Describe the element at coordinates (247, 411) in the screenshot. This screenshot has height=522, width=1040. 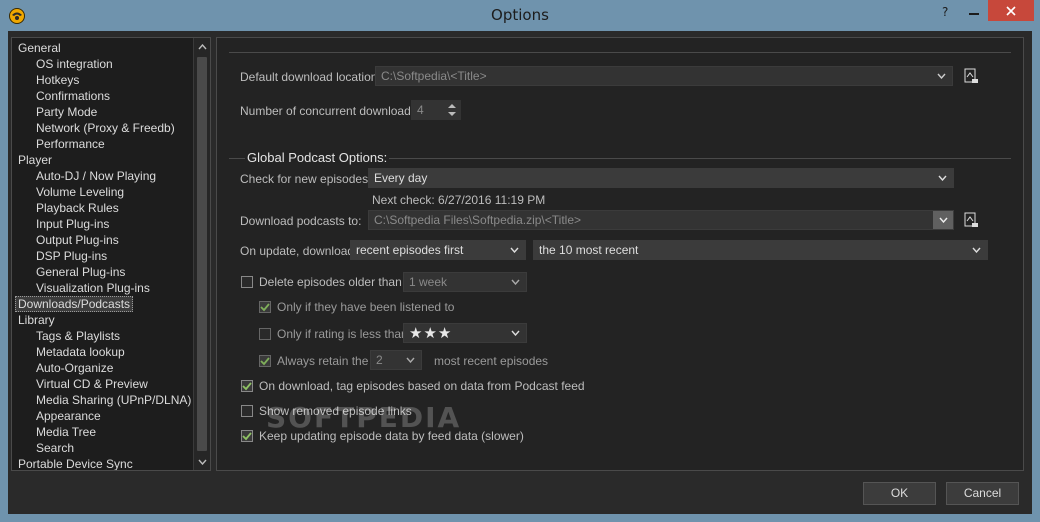
I see `removed-links-checkbox` at that location.